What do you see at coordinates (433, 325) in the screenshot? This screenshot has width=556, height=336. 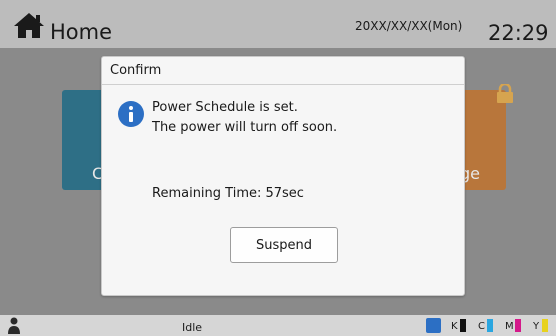 I see `toner-icon` at bounding box center [433, 325].